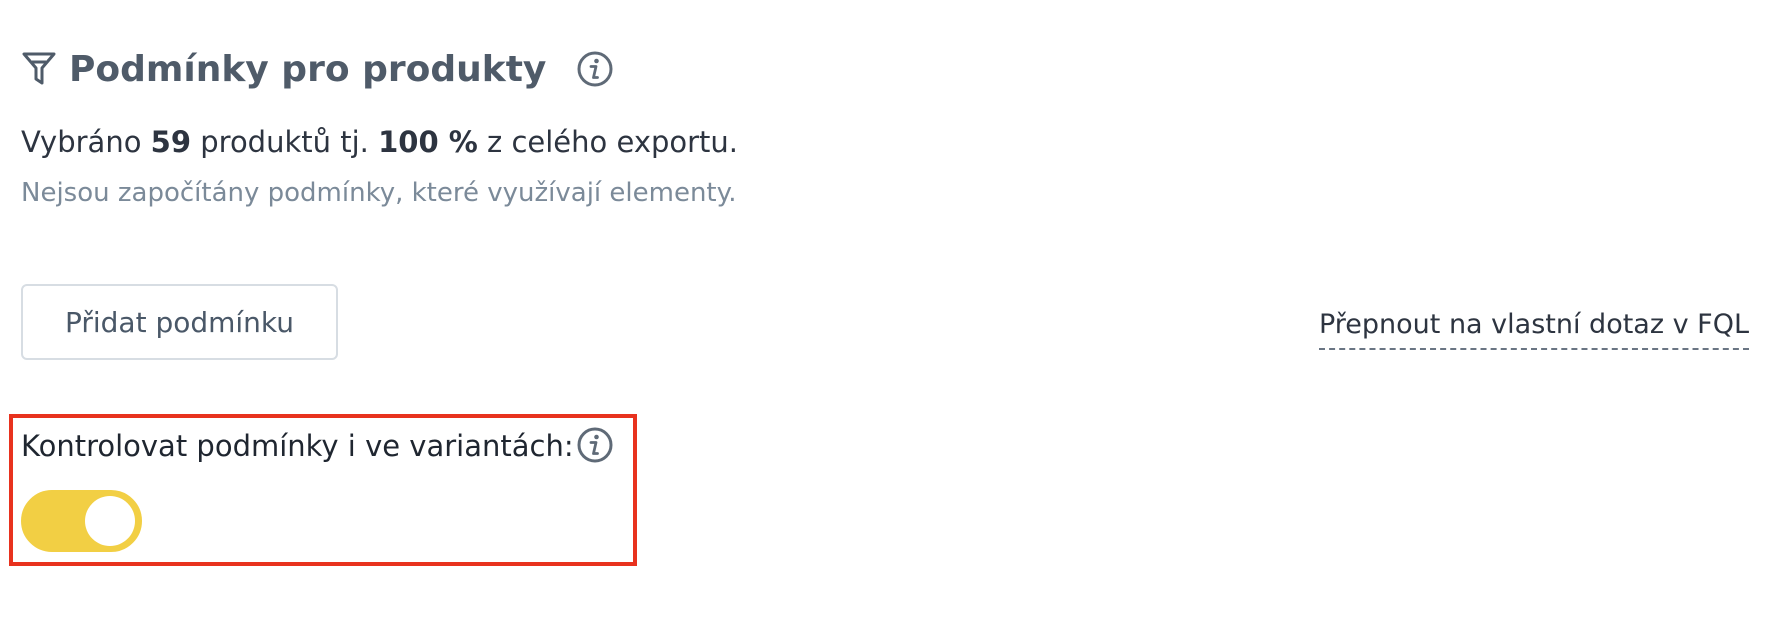  I want to click on section-heading: Podmínky pro produkty, so click(317, 69).